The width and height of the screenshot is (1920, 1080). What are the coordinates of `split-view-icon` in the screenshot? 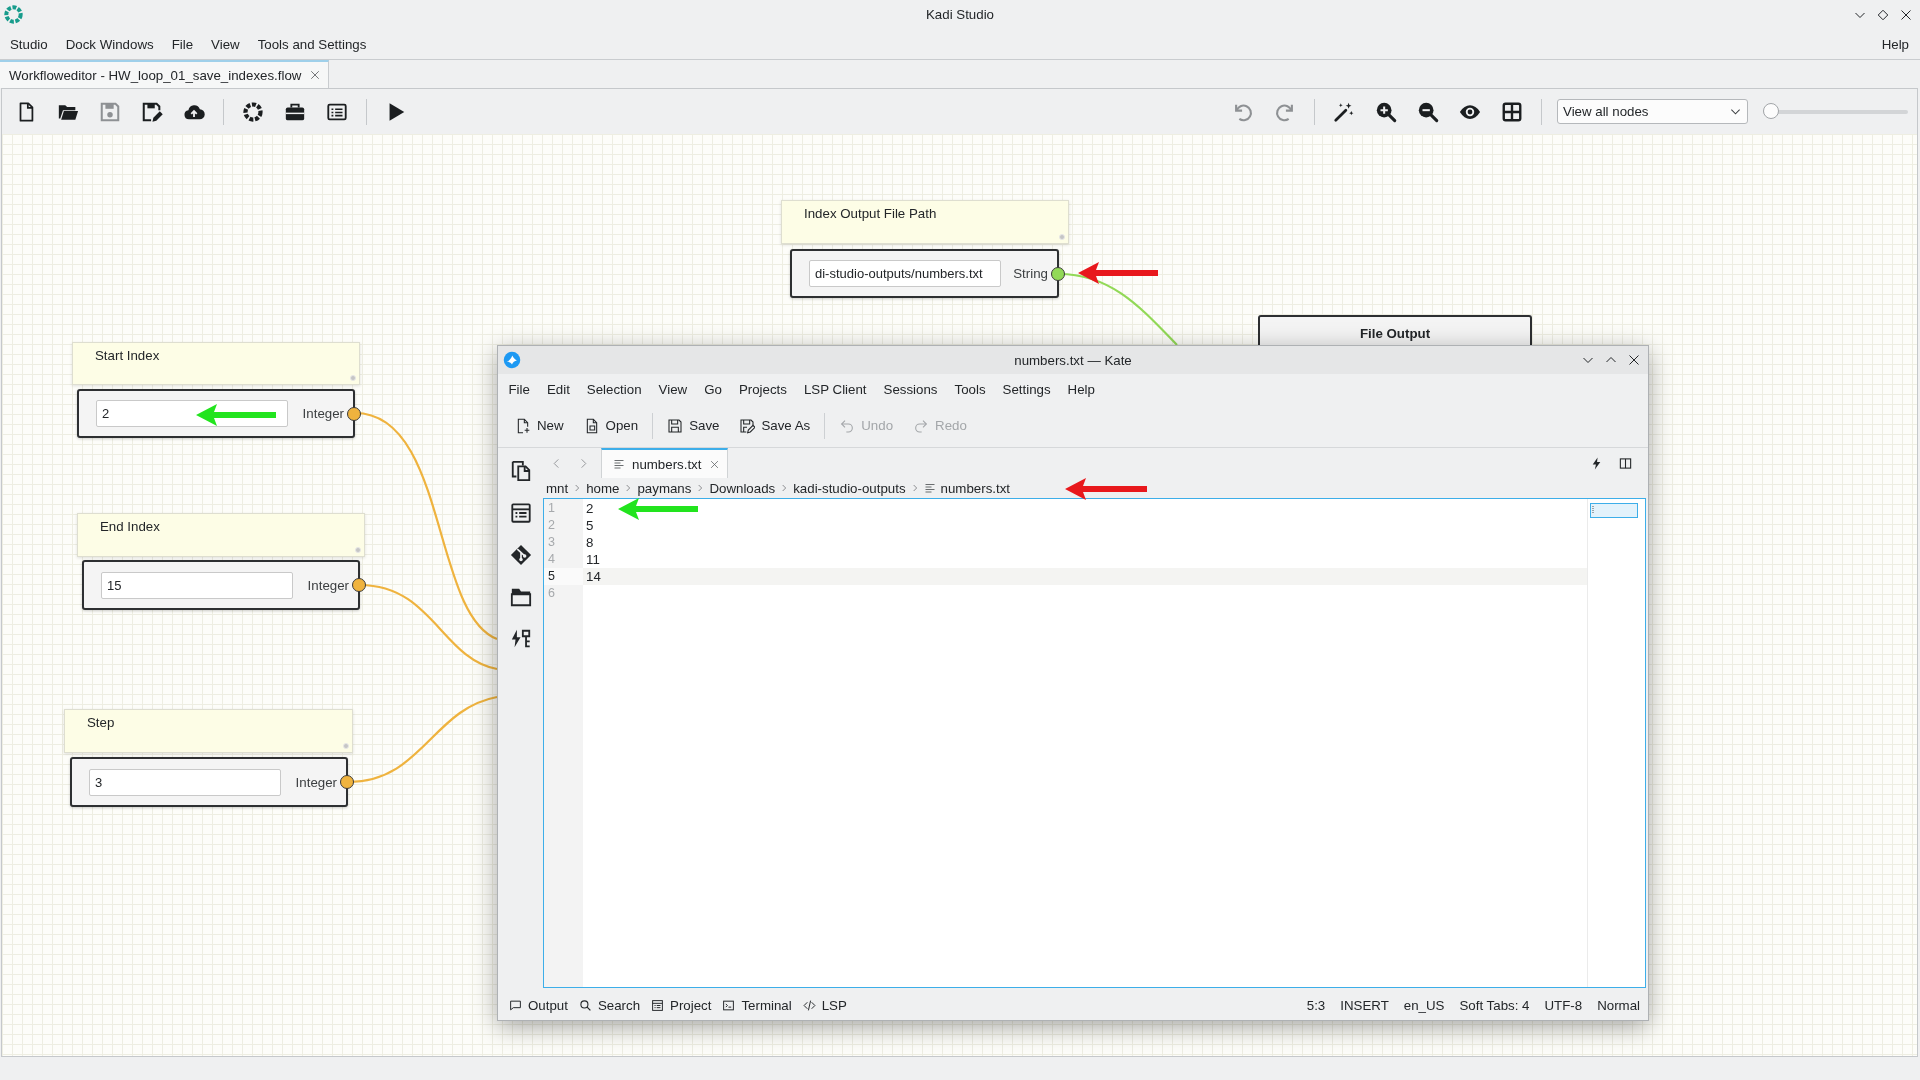 It's located at (1625, 463).